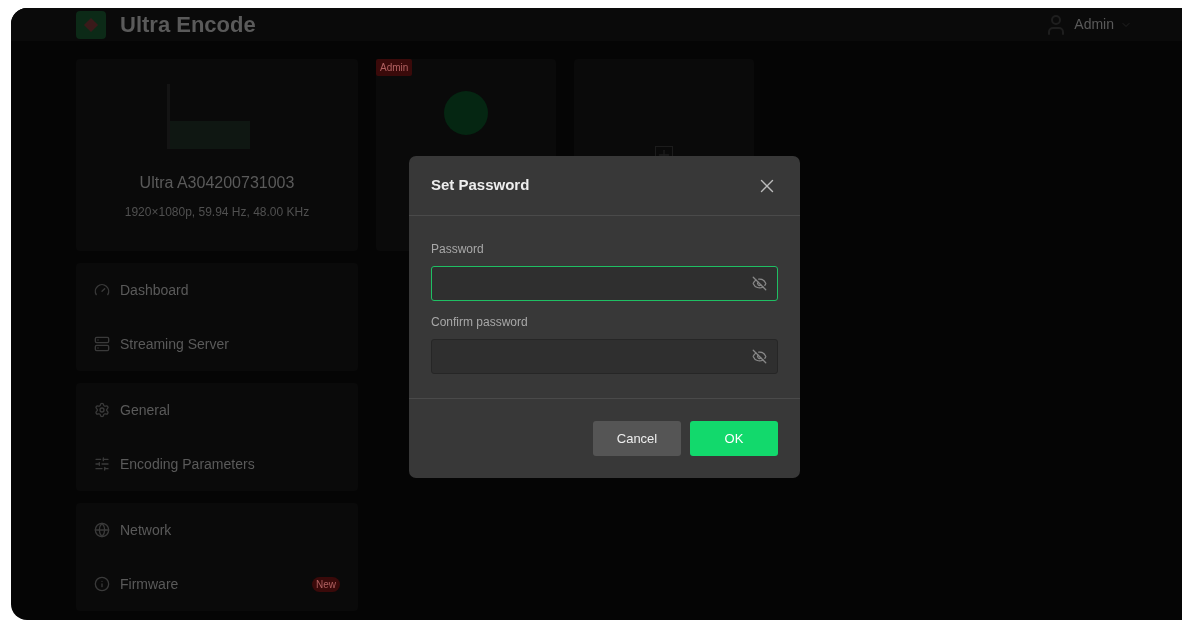 Image resolution: width=1182 pixels, height=622 pixels. Describe the element at coordinates (217, 183) in the screenshot. I see `device-name: Ultra A304200731003` at that location.